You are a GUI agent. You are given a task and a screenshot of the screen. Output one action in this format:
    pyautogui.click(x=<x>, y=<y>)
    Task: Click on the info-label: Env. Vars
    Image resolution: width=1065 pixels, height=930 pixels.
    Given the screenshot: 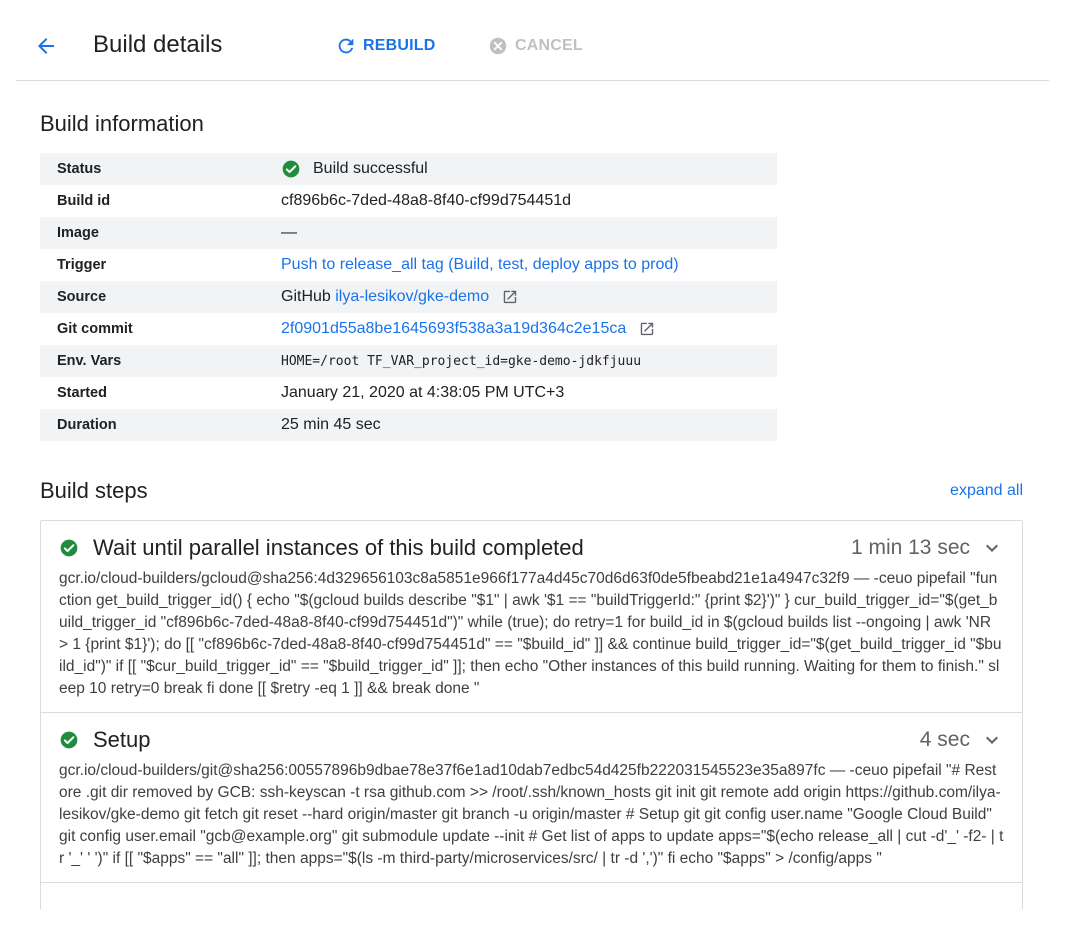 What is the action you would take?
    pyautogui.click(x=89, y=361)
    